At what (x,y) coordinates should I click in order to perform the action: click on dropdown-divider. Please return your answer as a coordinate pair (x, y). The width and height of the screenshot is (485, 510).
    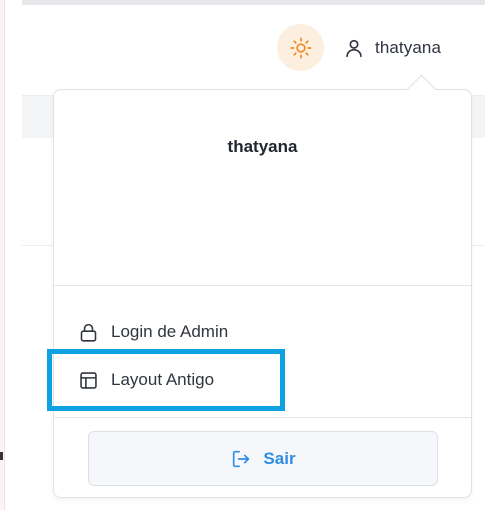
    Looking at the image, I should click on (262, 417).